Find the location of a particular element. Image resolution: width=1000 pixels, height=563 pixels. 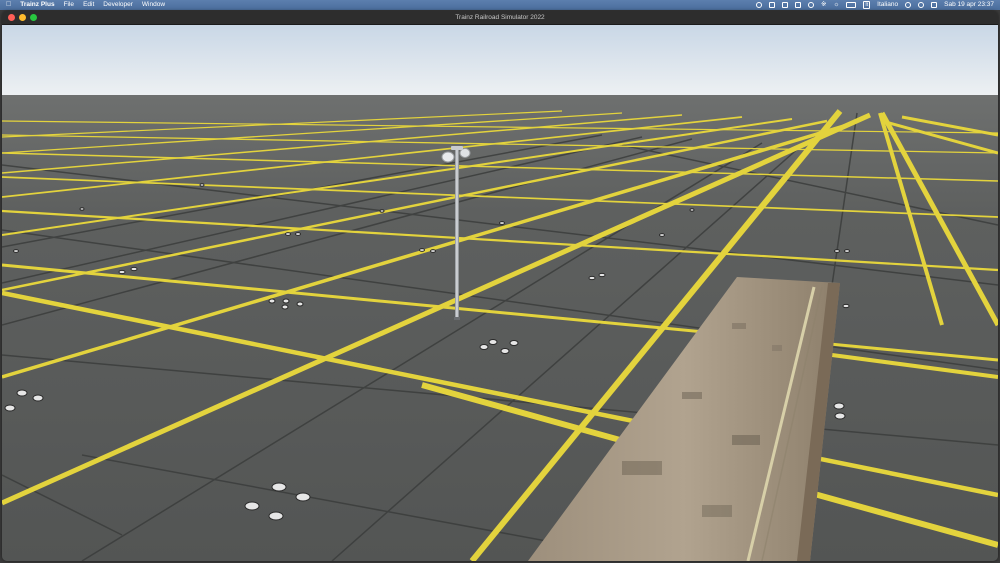

sky is located at coordinates (500, 61).